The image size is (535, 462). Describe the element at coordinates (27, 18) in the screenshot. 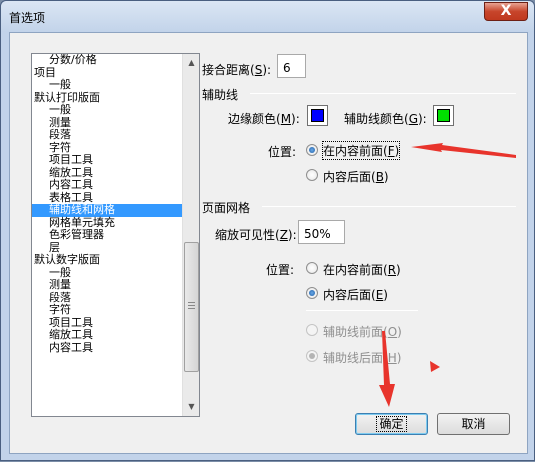

I see `window-title: 首选项` at that location.